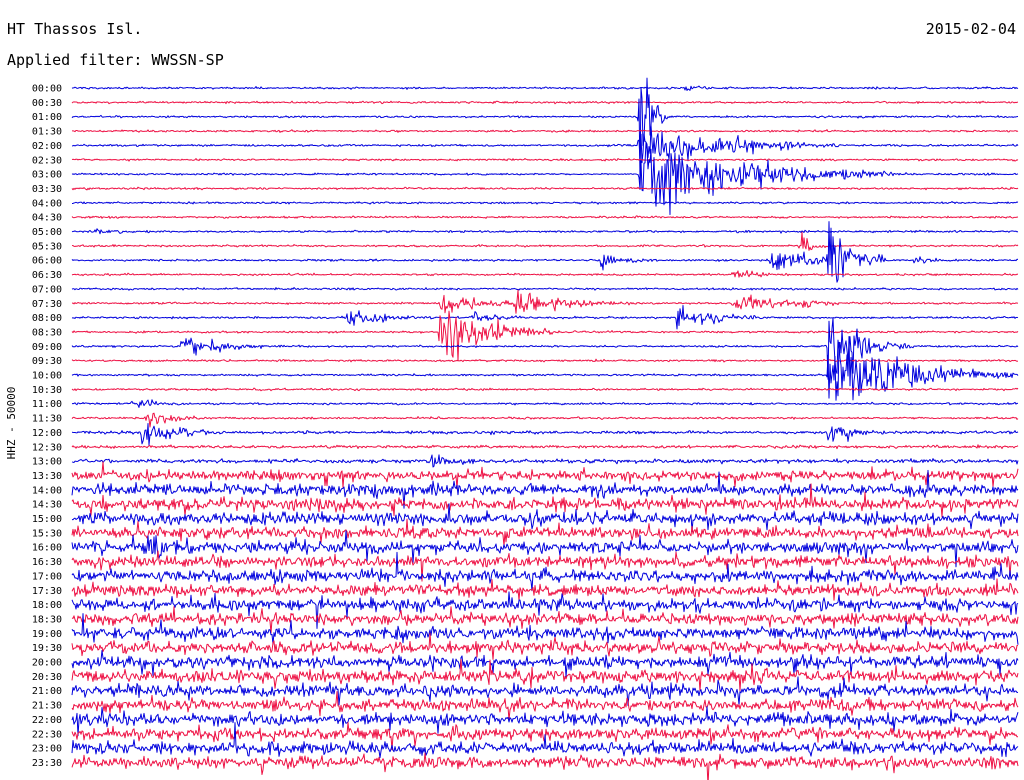 The height and width of the screenshot is (780, 1024). What do you see at coordinates (47, 232) in the screenshot?
I see `row-label: 05:00` at bounding box center [47, 232].